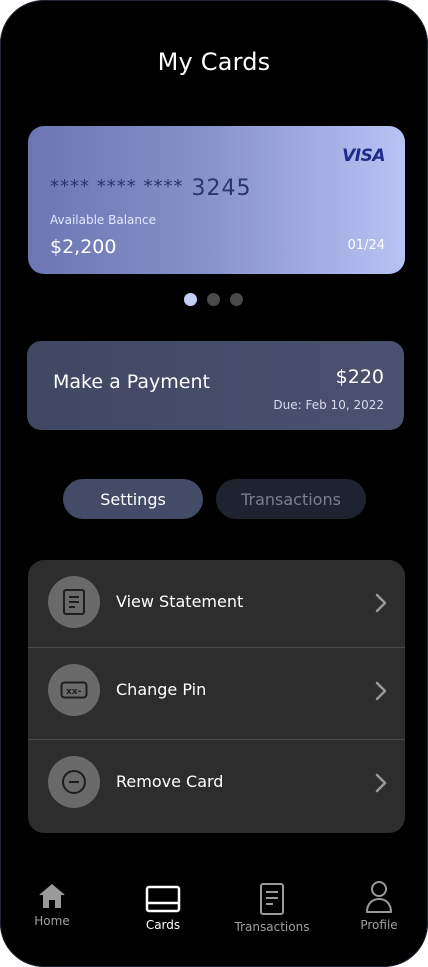 This screenshot has width=428, height=967. I want to click on remove-card-label: Remove Card, so click(170, 781).